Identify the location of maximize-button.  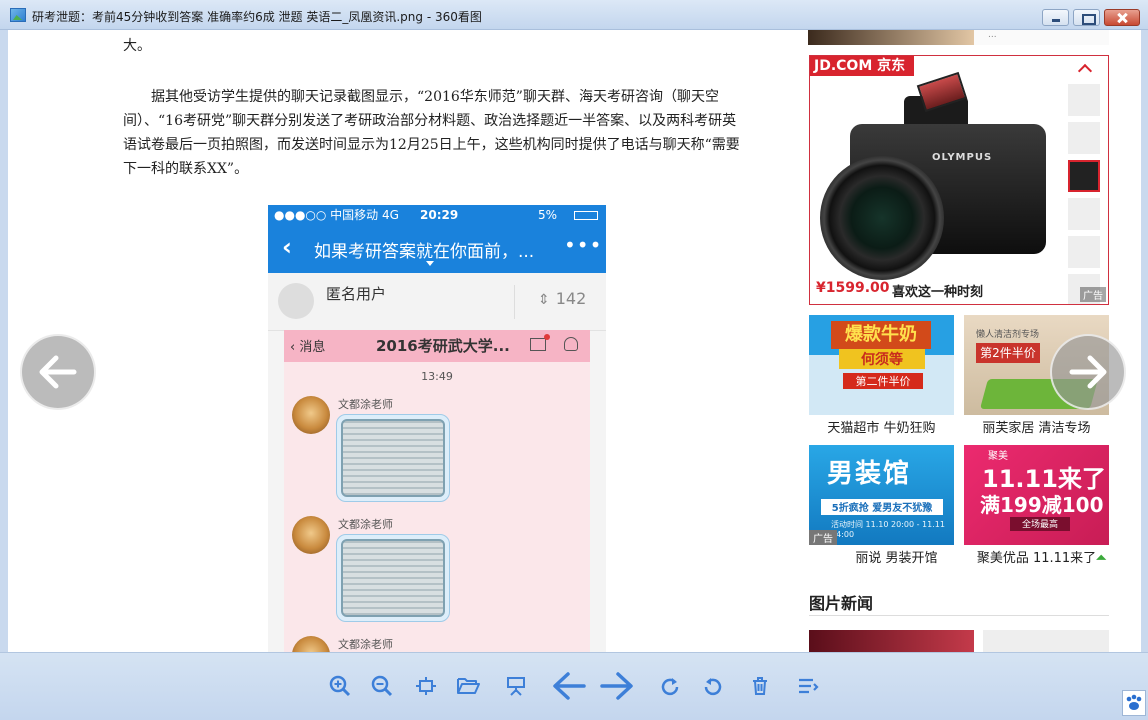
(1086, 17).